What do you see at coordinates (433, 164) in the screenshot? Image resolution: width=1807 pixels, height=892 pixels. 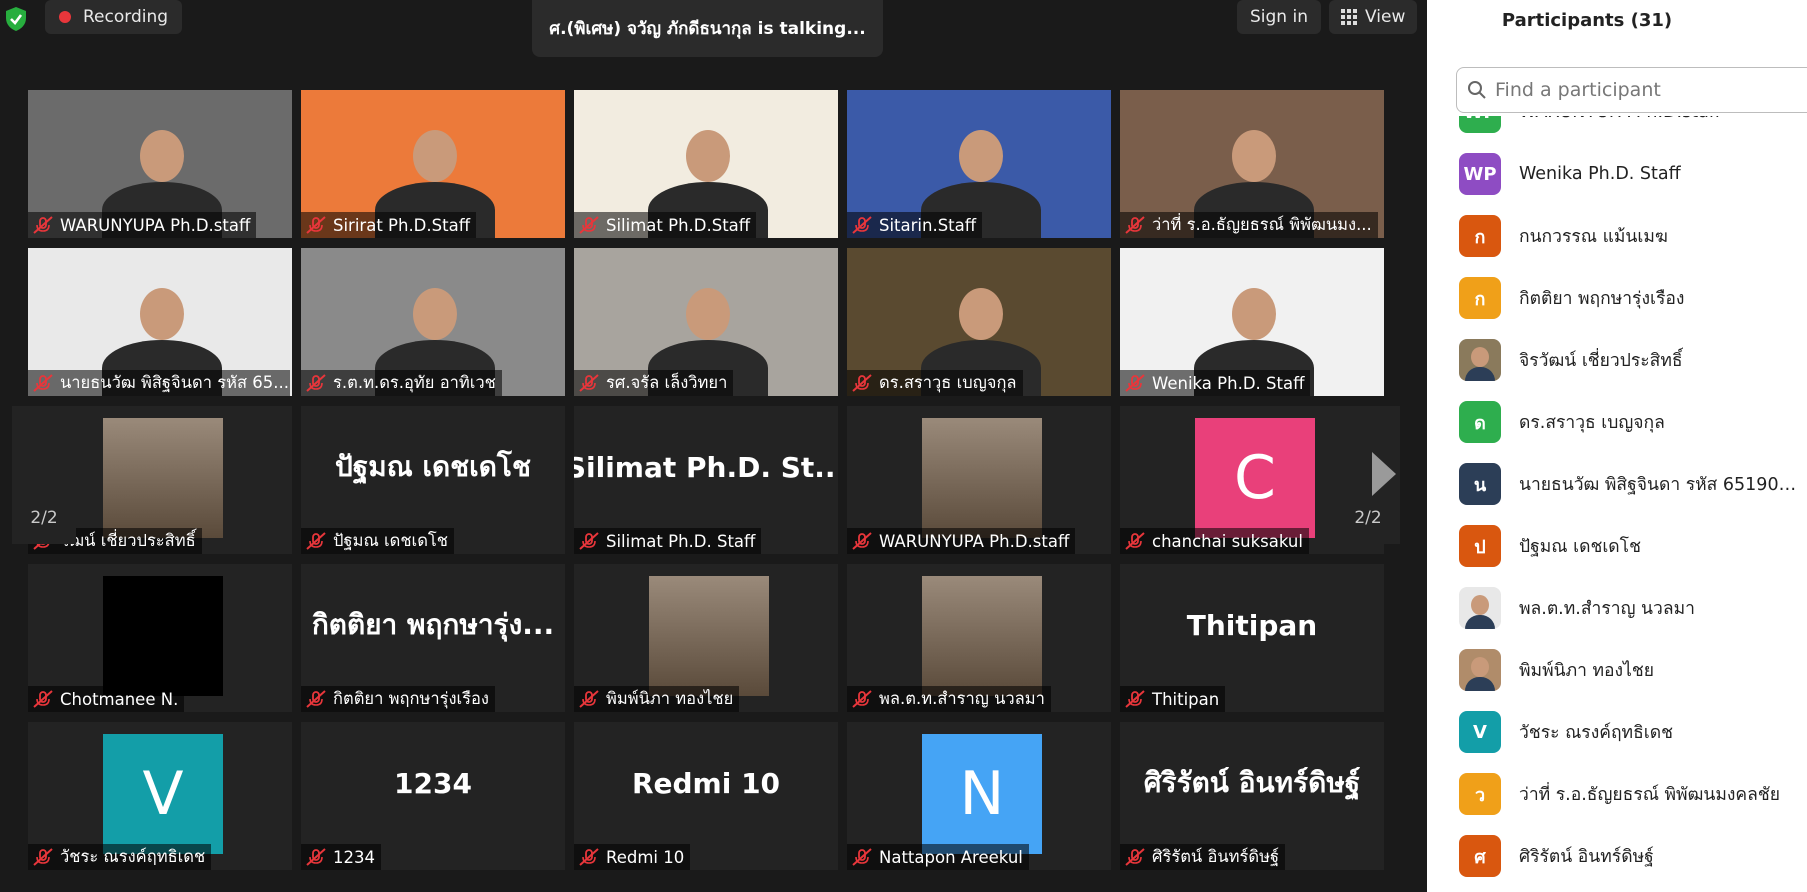 I see `video-tile: Sirirat Ph.D.Staff` at bounding box center [433, 164].